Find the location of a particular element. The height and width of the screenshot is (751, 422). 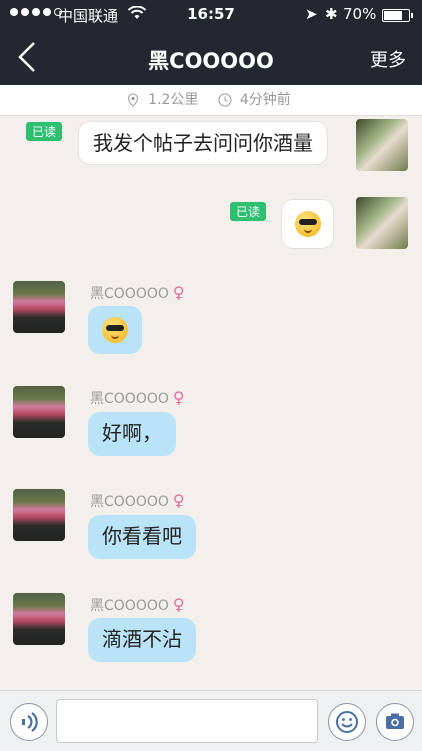

top-bar: 中国联通 16:57 ➤ ✱ 70% 黑COOOOO 更多 is located at coordinates (211, 42).